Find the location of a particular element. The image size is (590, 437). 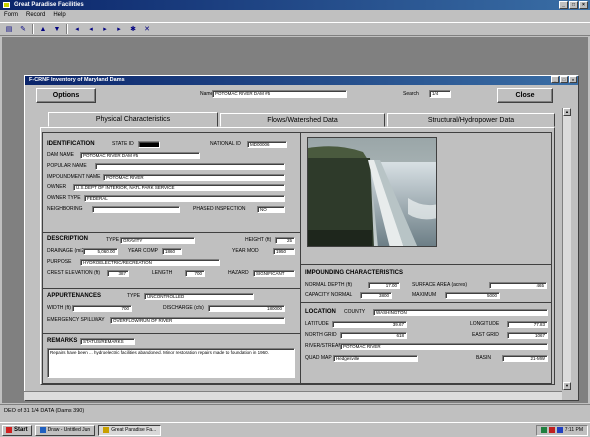

status-bar: DEO of 31 1/4 DATA (Dams 390) is located at coordinates (295, 410).